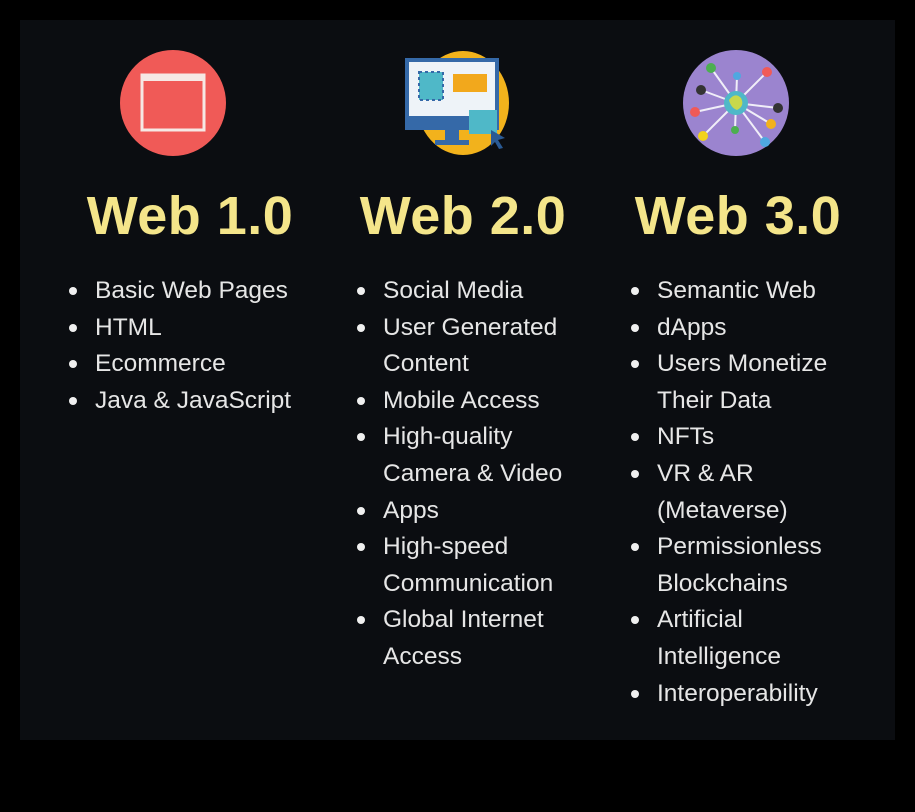  Describe the element at coordinates (728, 565) in the screenshot. I see `list-item: Permissionless Blockchains` at that location.